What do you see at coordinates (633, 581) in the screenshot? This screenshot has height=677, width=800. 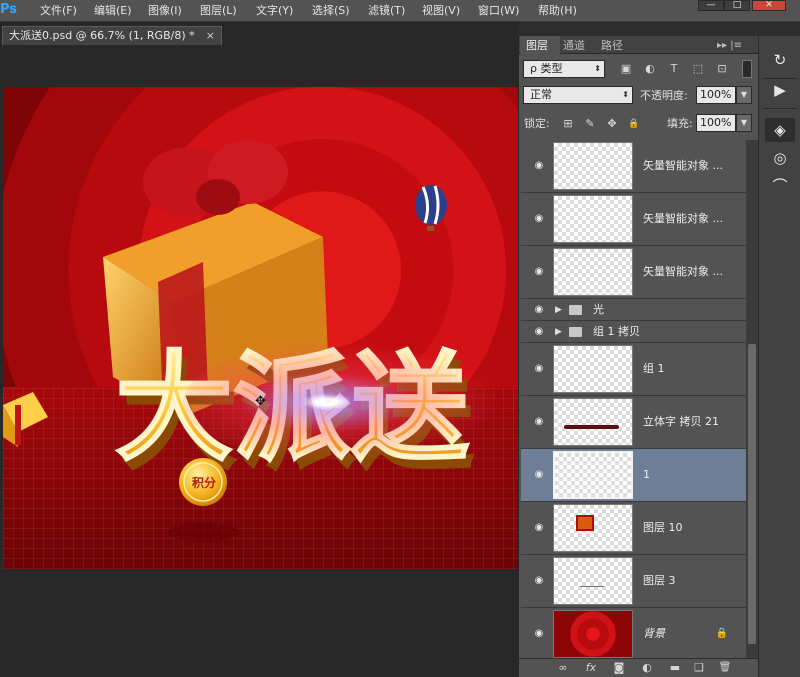 I see `layer-row-layer3: ◉ 图层 3` at bounding box center [633, 581].